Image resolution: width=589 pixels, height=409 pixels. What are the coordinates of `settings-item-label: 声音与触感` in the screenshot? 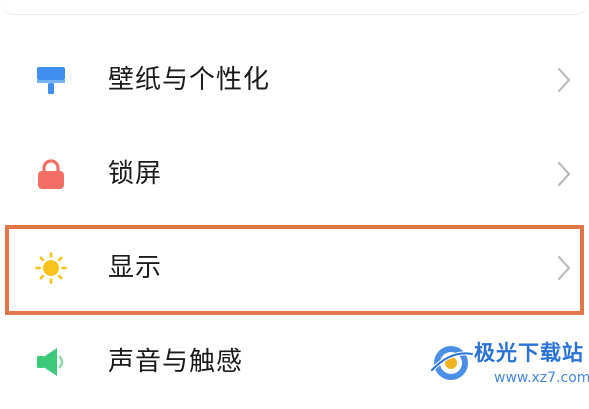 It's located at (176, 362).